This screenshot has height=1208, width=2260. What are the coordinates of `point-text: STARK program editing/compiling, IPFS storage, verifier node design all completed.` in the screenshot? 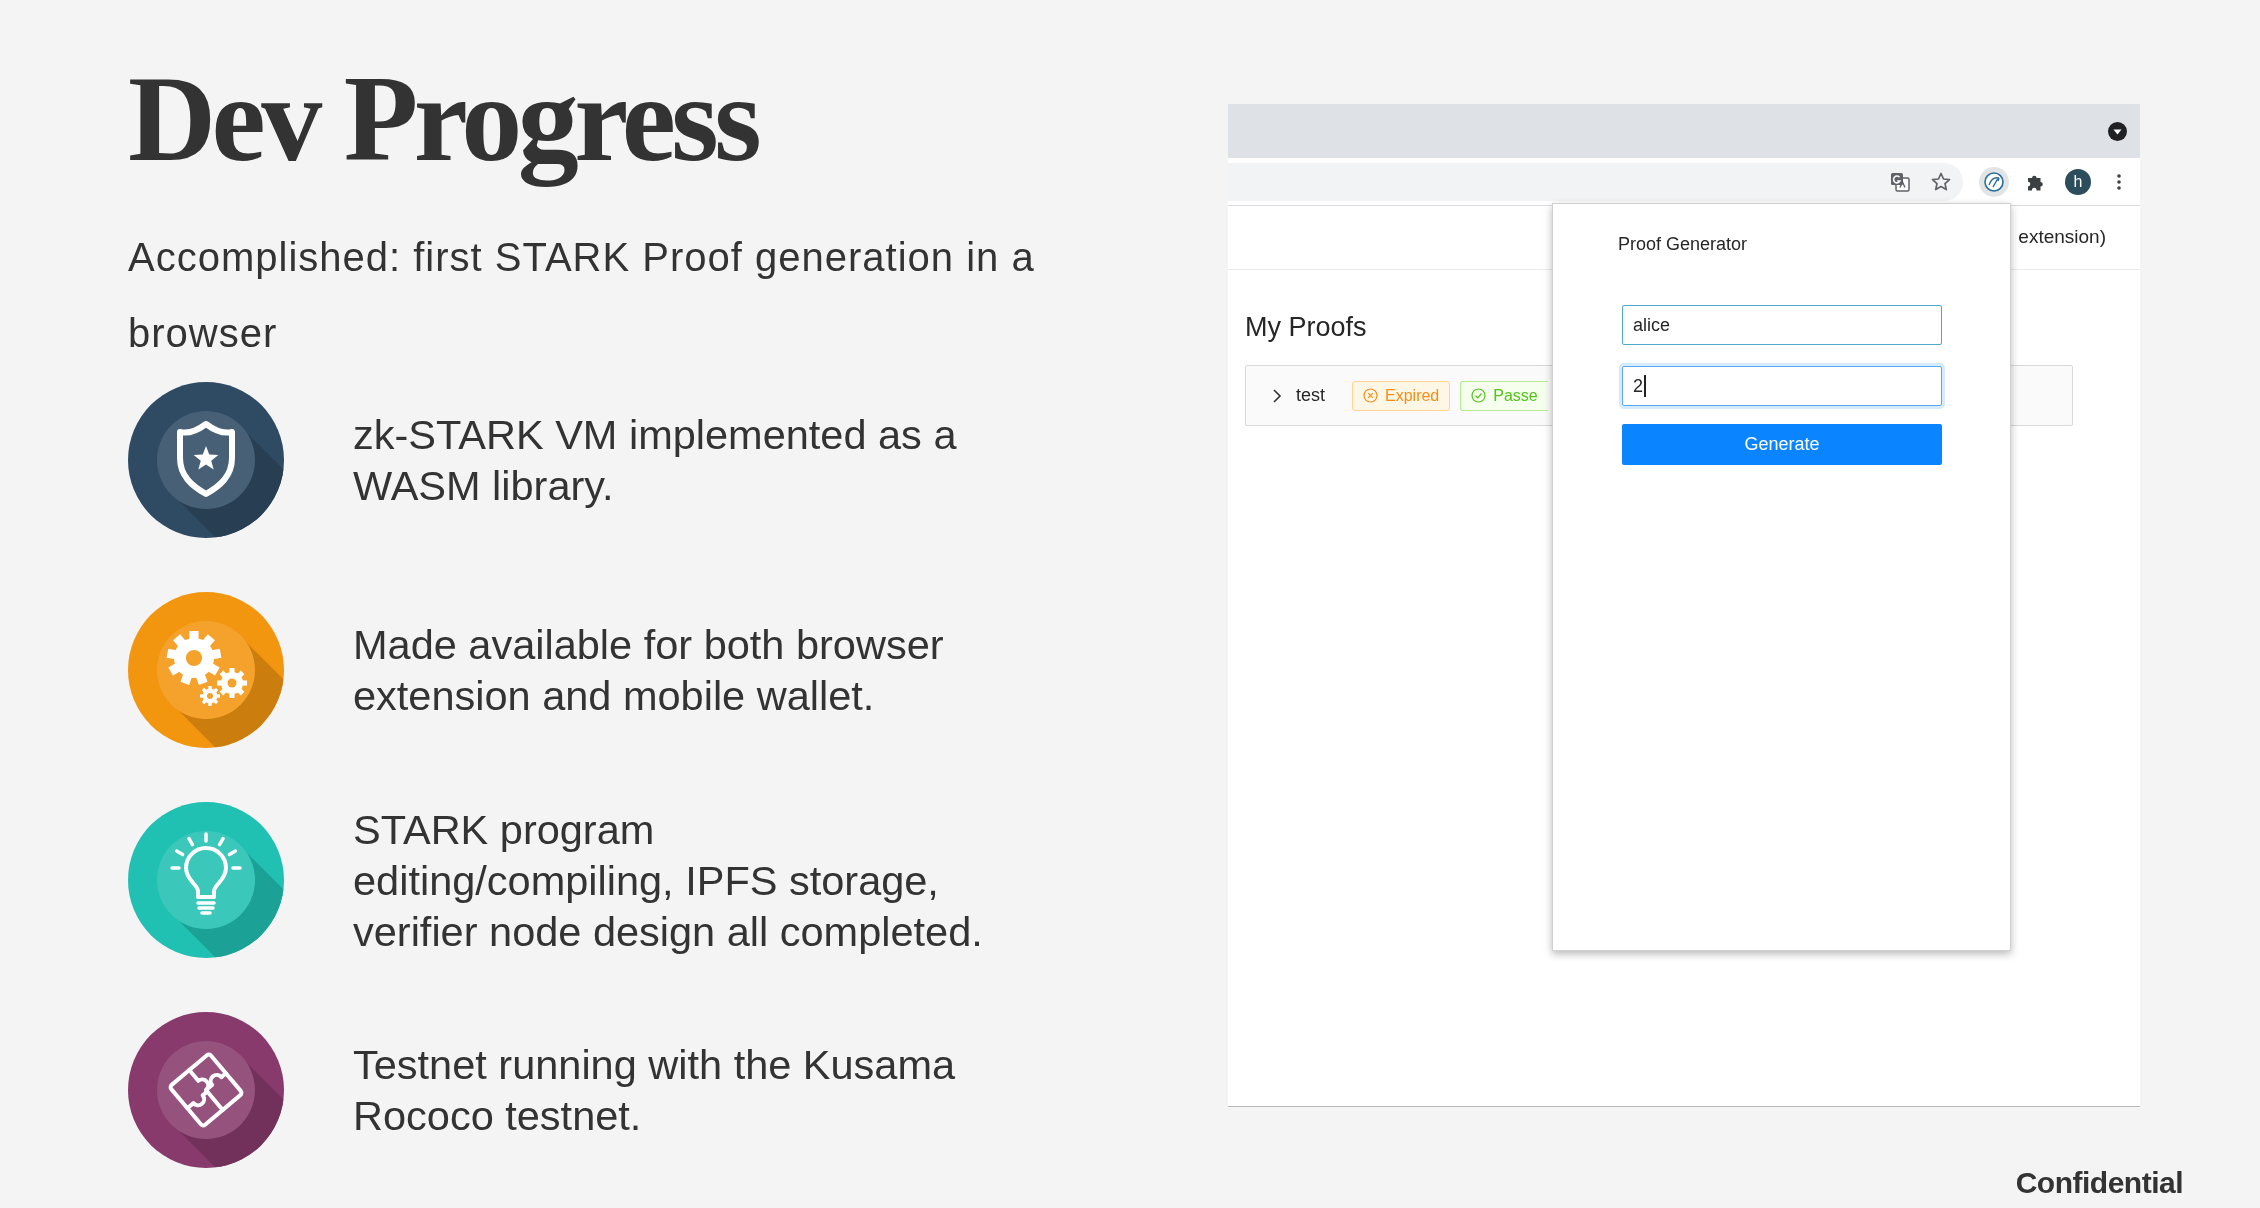 It's located at (668, 880).